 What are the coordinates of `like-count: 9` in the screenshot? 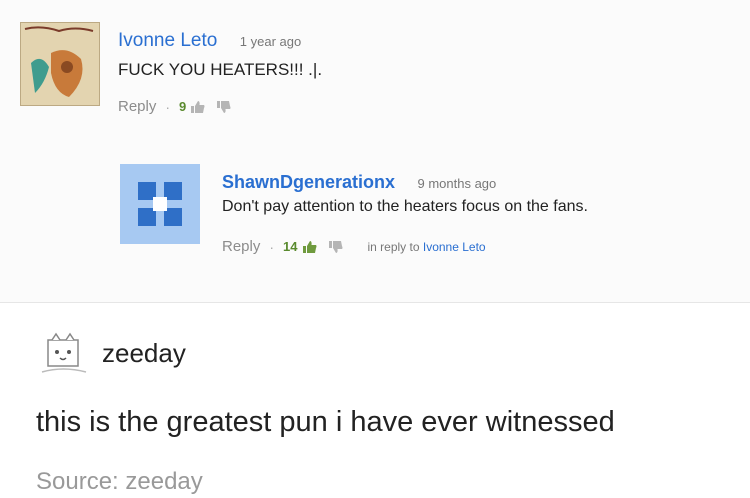 It's located at (183, 106).